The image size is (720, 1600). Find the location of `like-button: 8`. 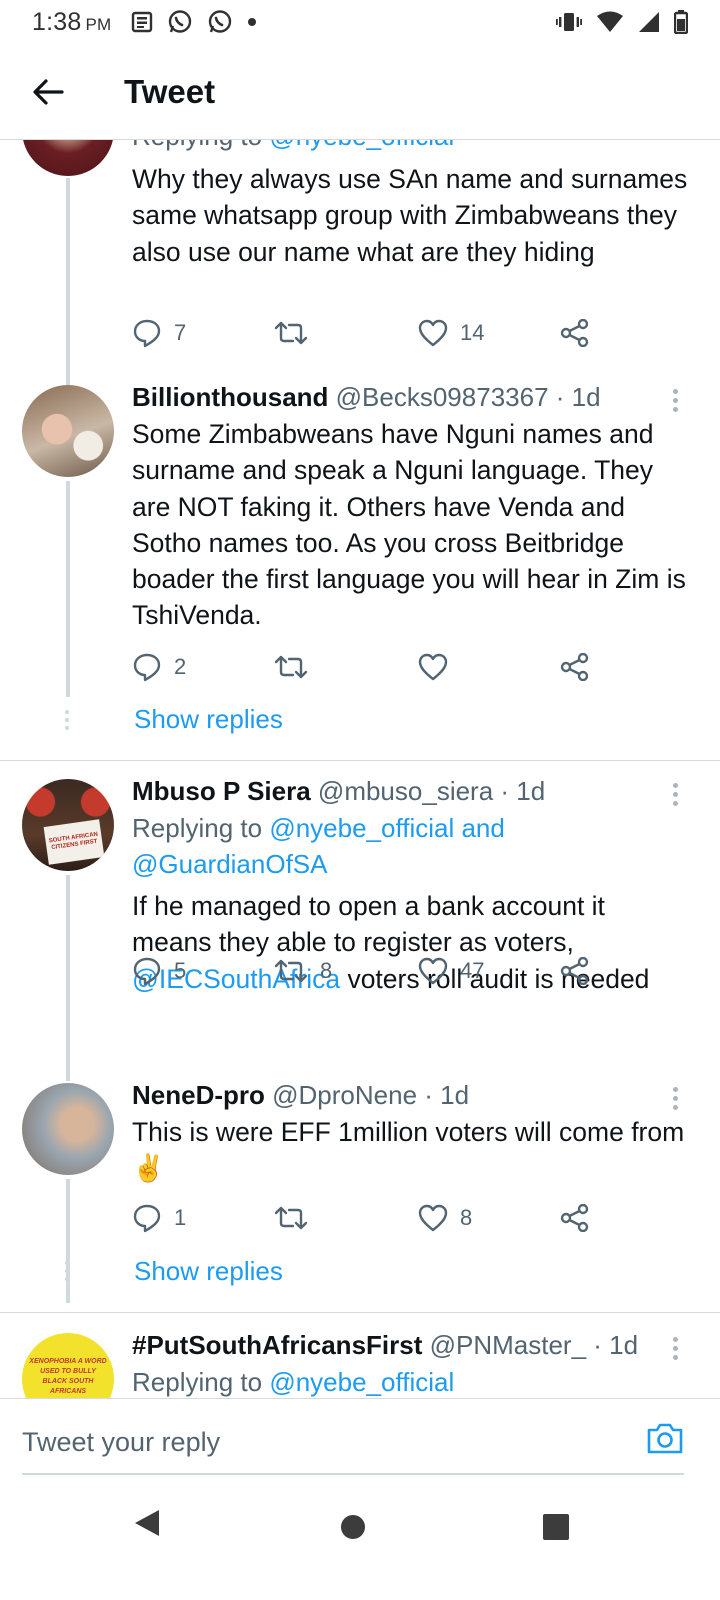

like-button: 8 is located at coordinates (445, 1218).